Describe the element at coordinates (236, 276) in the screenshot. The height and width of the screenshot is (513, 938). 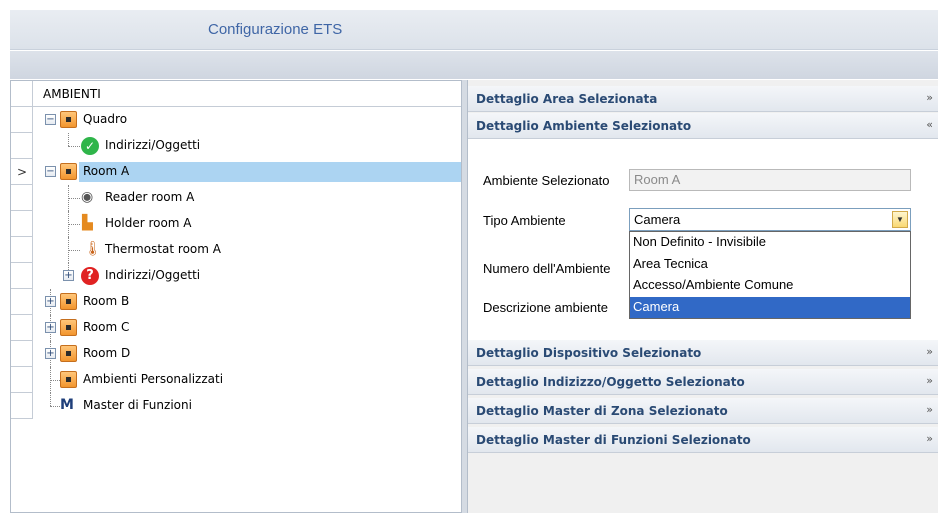
I see `tree-row-indirizzi-room-a: + ? Indirizzi/Oggetti` at that location.